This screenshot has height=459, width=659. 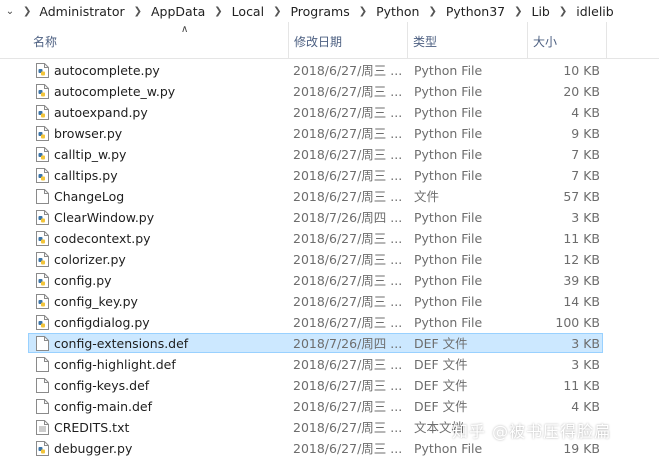 I want to click on file-name: browser.py, so click(x=88, y=133).